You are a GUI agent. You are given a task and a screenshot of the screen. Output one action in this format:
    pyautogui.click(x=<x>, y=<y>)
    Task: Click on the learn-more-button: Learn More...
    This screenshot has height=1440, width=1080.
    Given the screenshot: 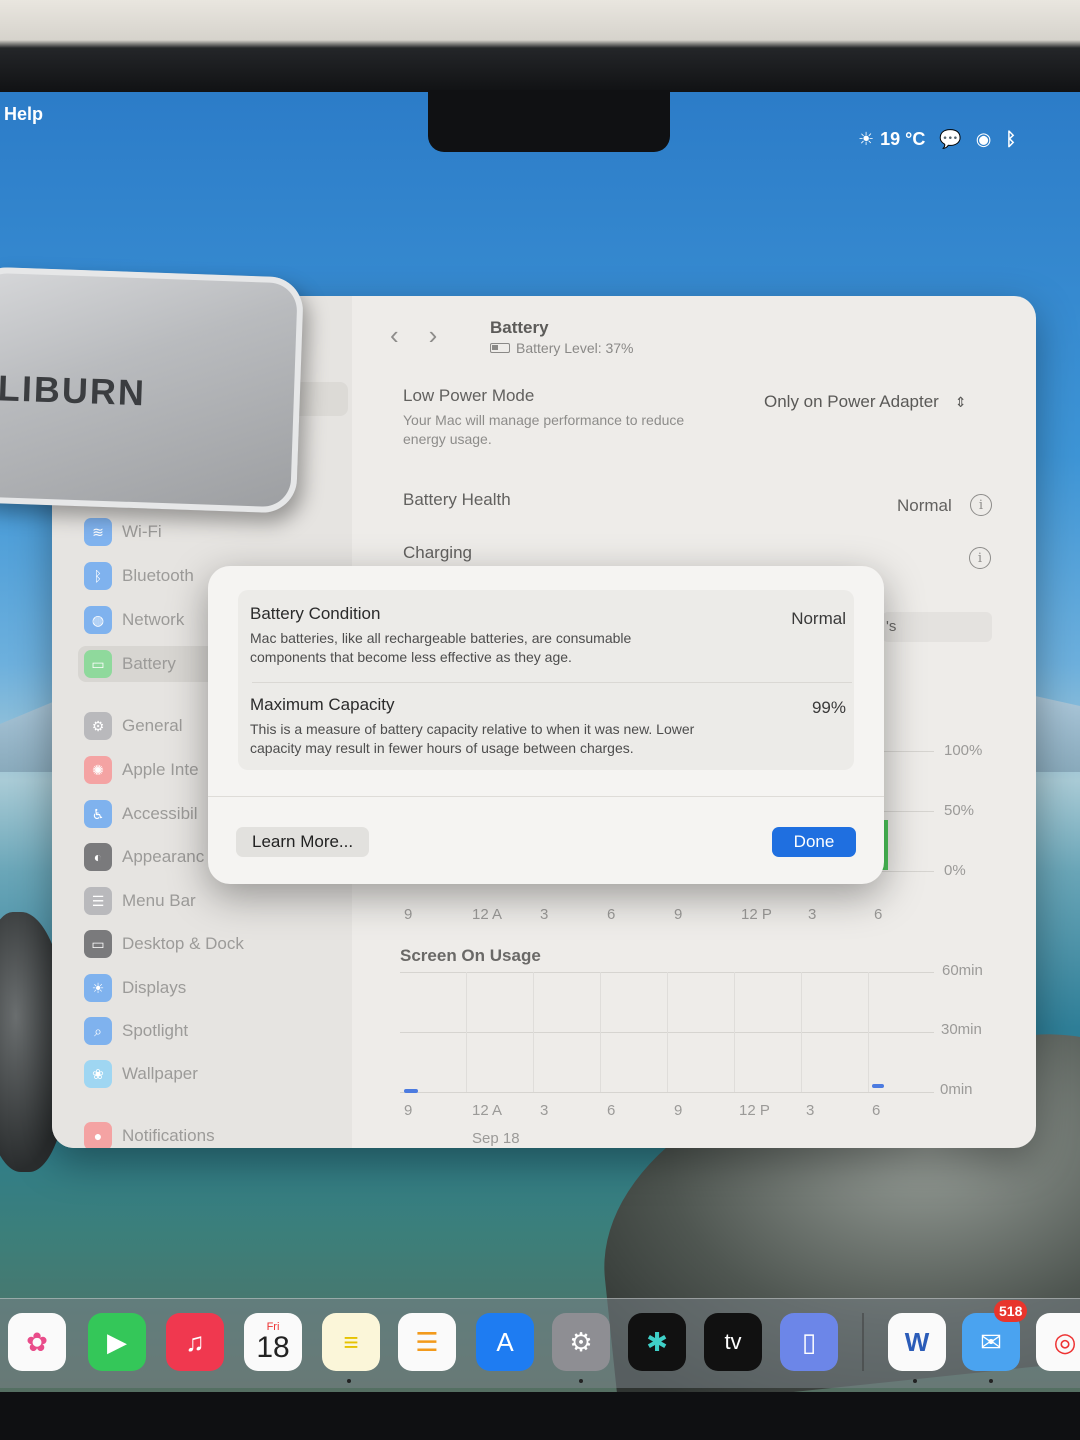 What is the action you would take?
    pyautogui.click(x=303, y=842)
    